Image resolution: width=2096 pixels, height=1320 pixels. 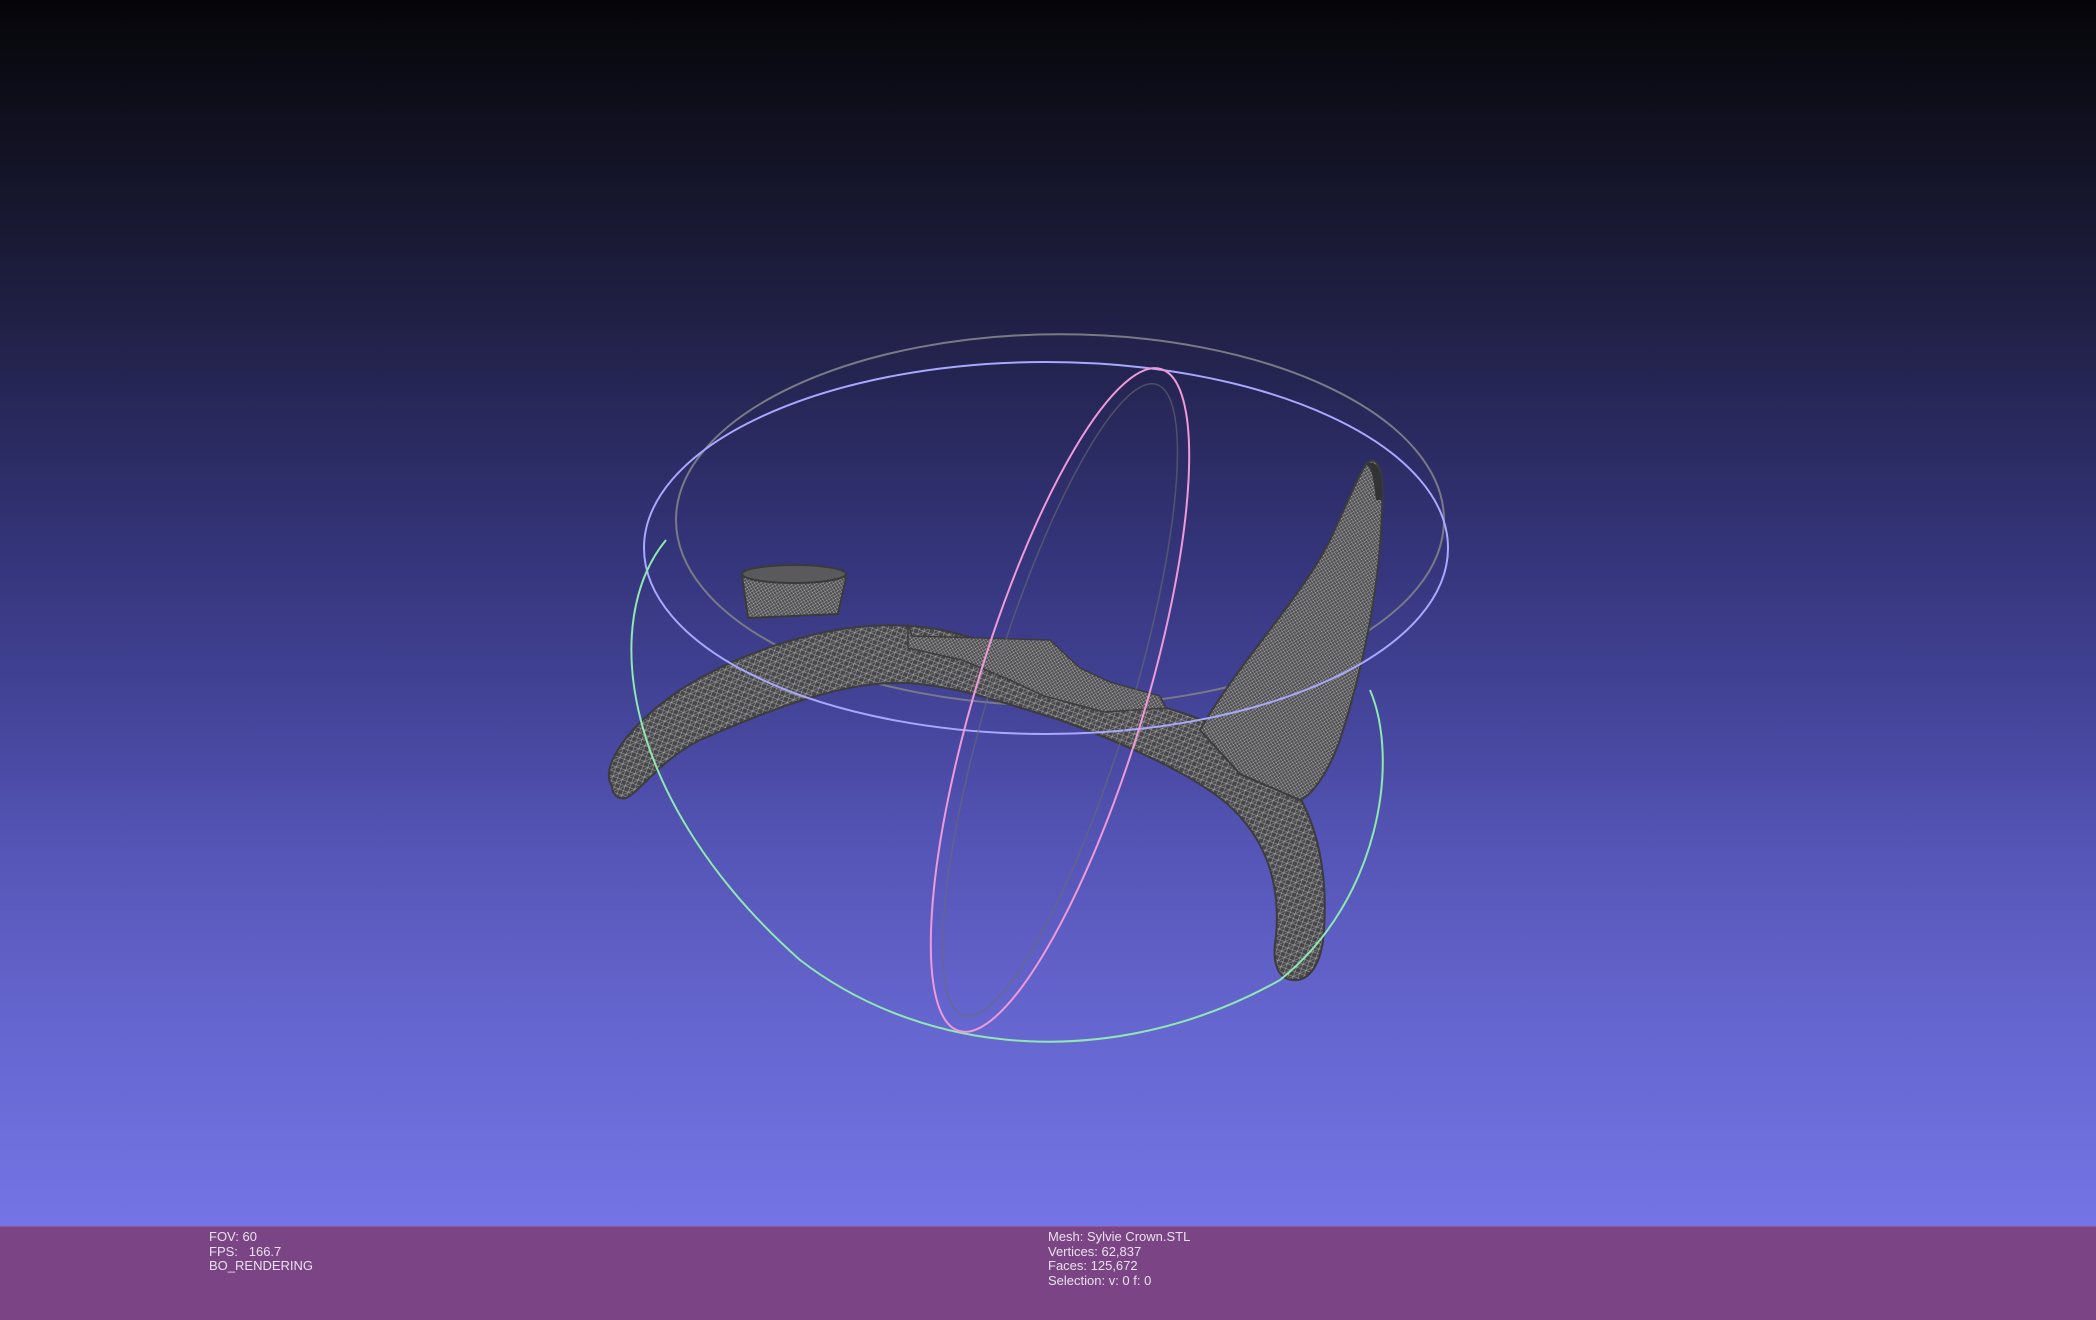 I want to click on render-mode-label: BO_RENDERING, so click(x=261, y=1266).